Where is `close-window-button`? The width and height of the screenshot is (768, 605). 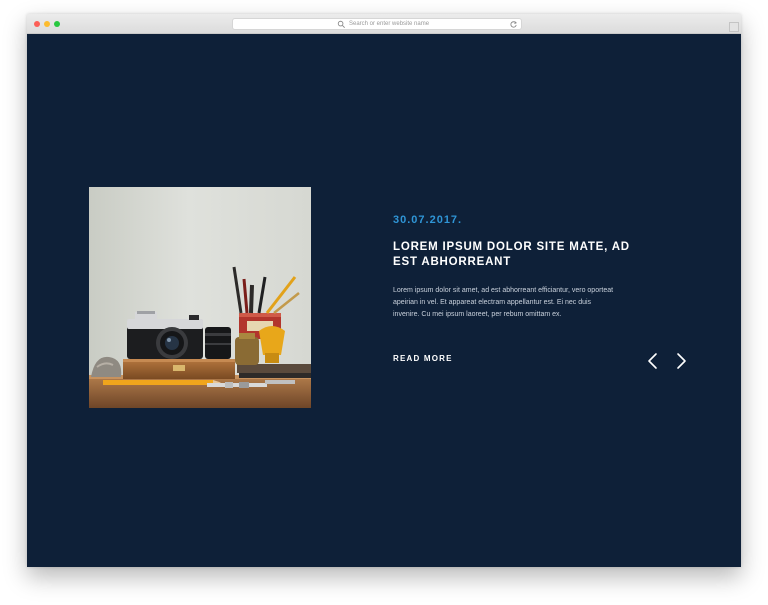
close-window-button is located at coordinates (37, 24).